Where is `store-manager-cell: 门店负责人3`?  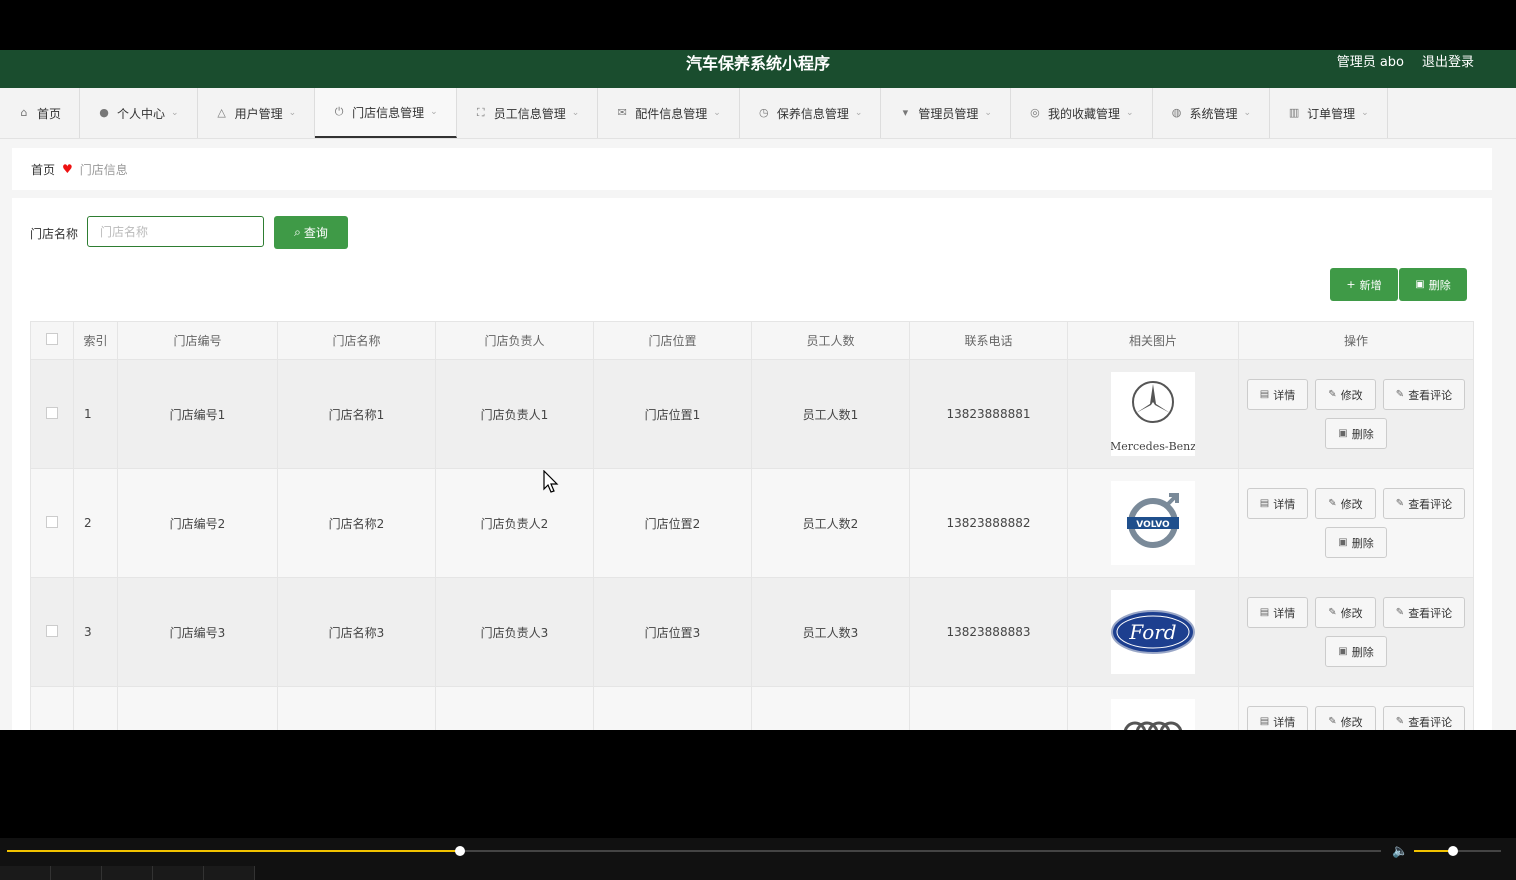 store-manager-cell: 门店负责人3 is located at coordinates (514, 632).